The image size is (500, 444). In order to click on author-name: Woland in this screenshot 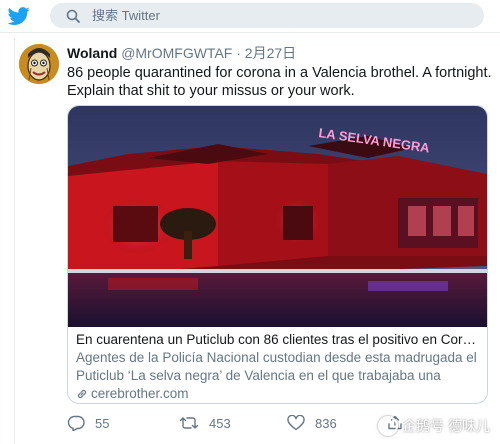, I will do `click(92, 53)`.